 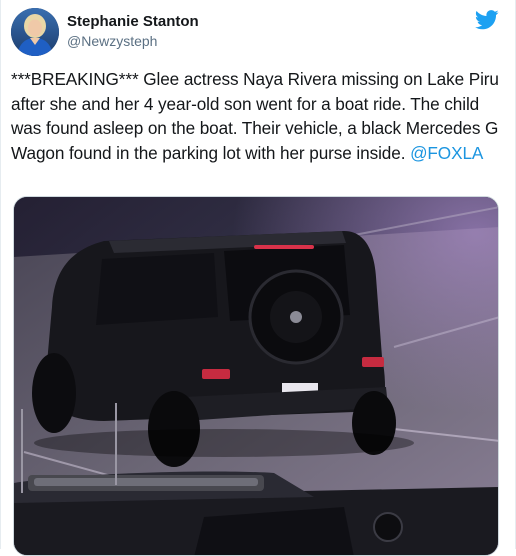 What do you see at coordinates (486, 20) in the screenshot?
I see `twitter-bird-icon` at bounding box center [486, 20].